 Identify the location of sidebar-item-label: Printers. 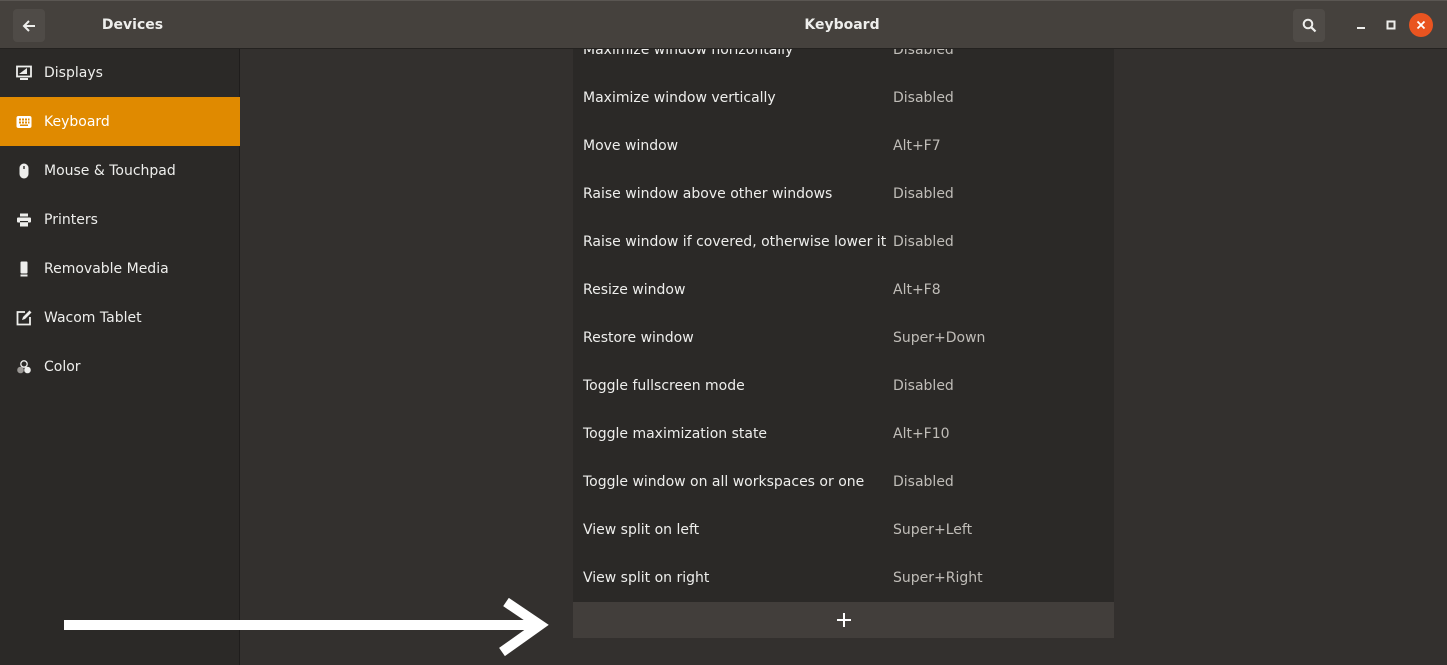
(71, 219).